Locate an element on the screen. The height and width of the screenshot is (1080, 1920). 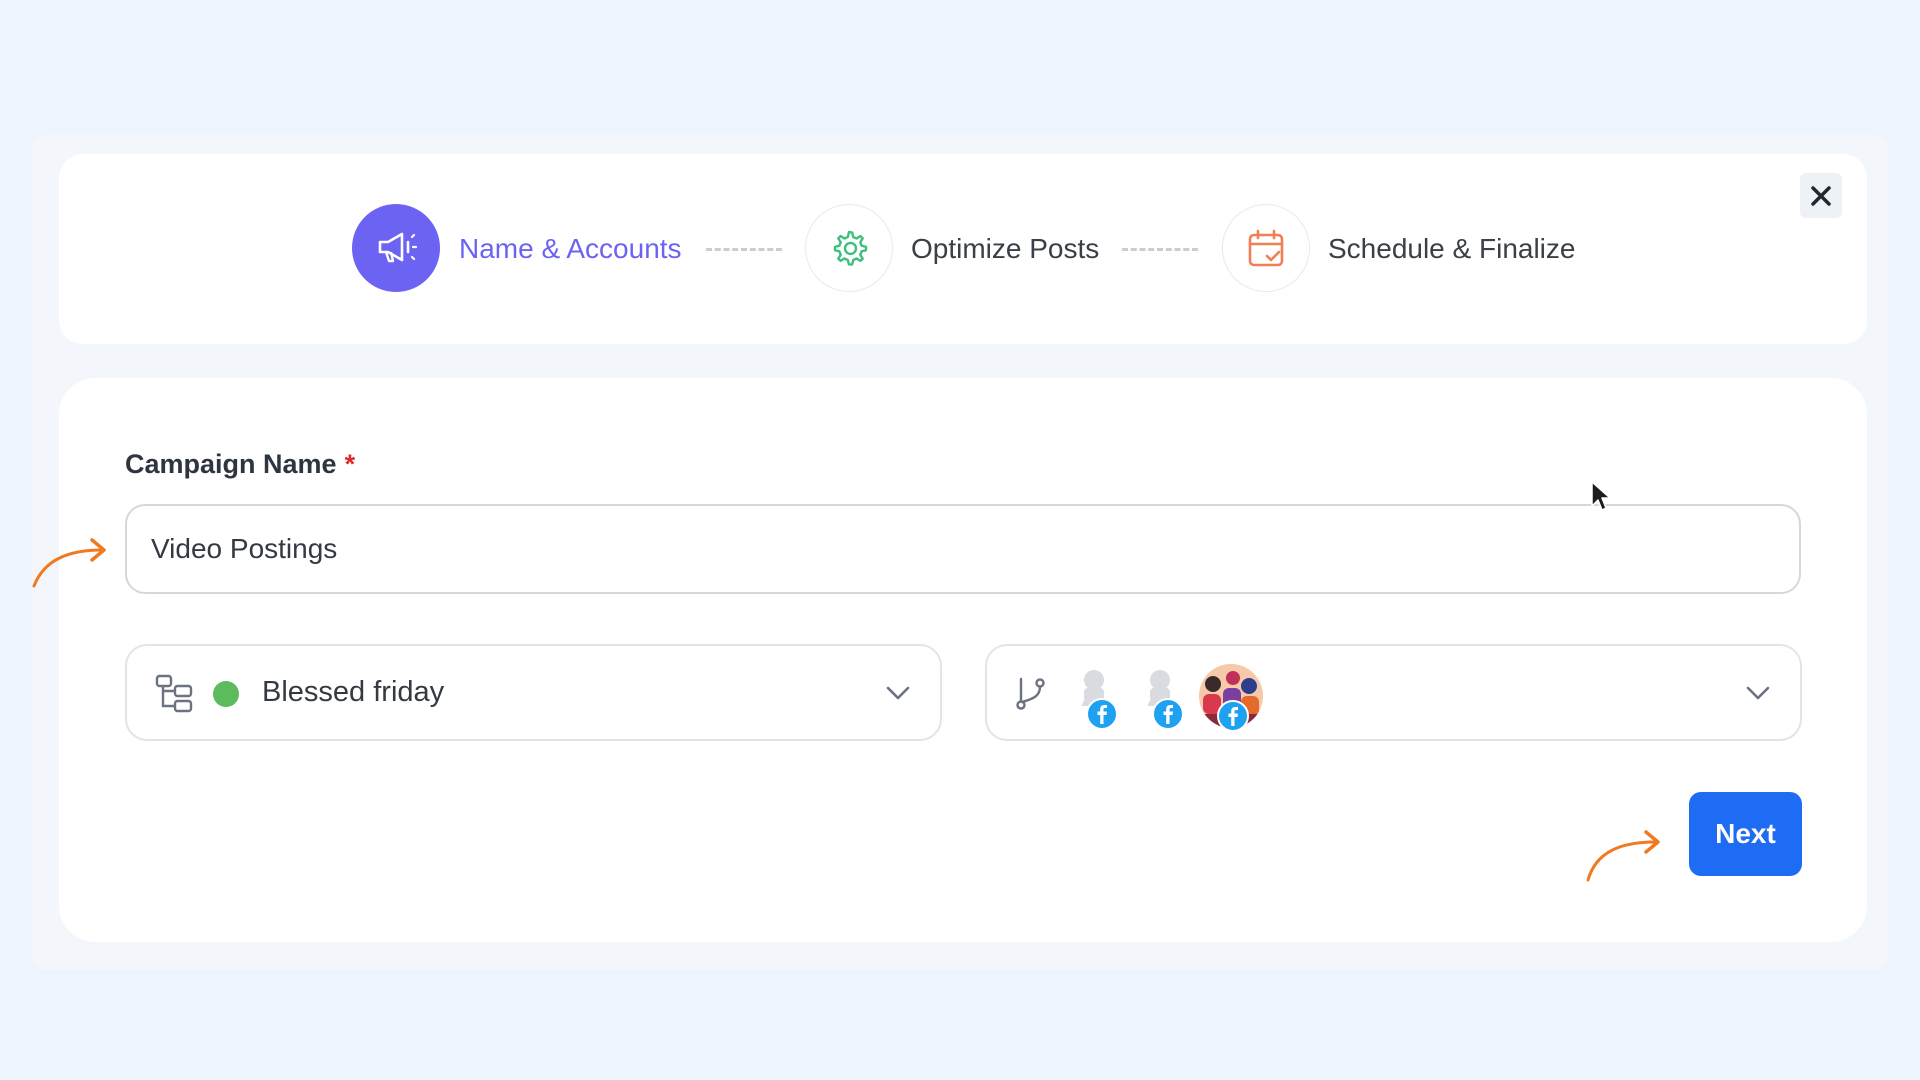
megaphone-icon is located at coordinates (398, 247).